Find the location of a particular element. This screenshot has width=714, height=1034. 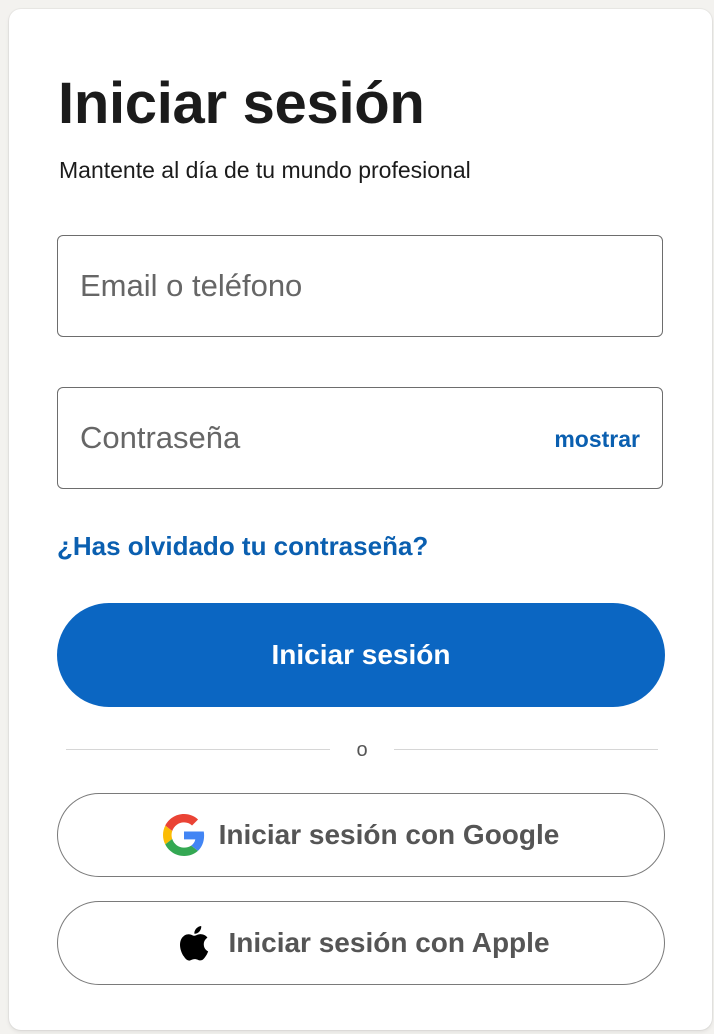

forgot-password-link: ¿Has olvidado tu contraseña? is located at coordinates (242, 546).